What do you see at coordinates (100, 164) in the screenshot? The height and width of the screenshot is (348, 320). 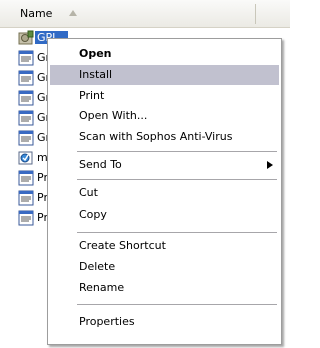 I see `menu-item-label: Send To` at bounding box center [100, 164].